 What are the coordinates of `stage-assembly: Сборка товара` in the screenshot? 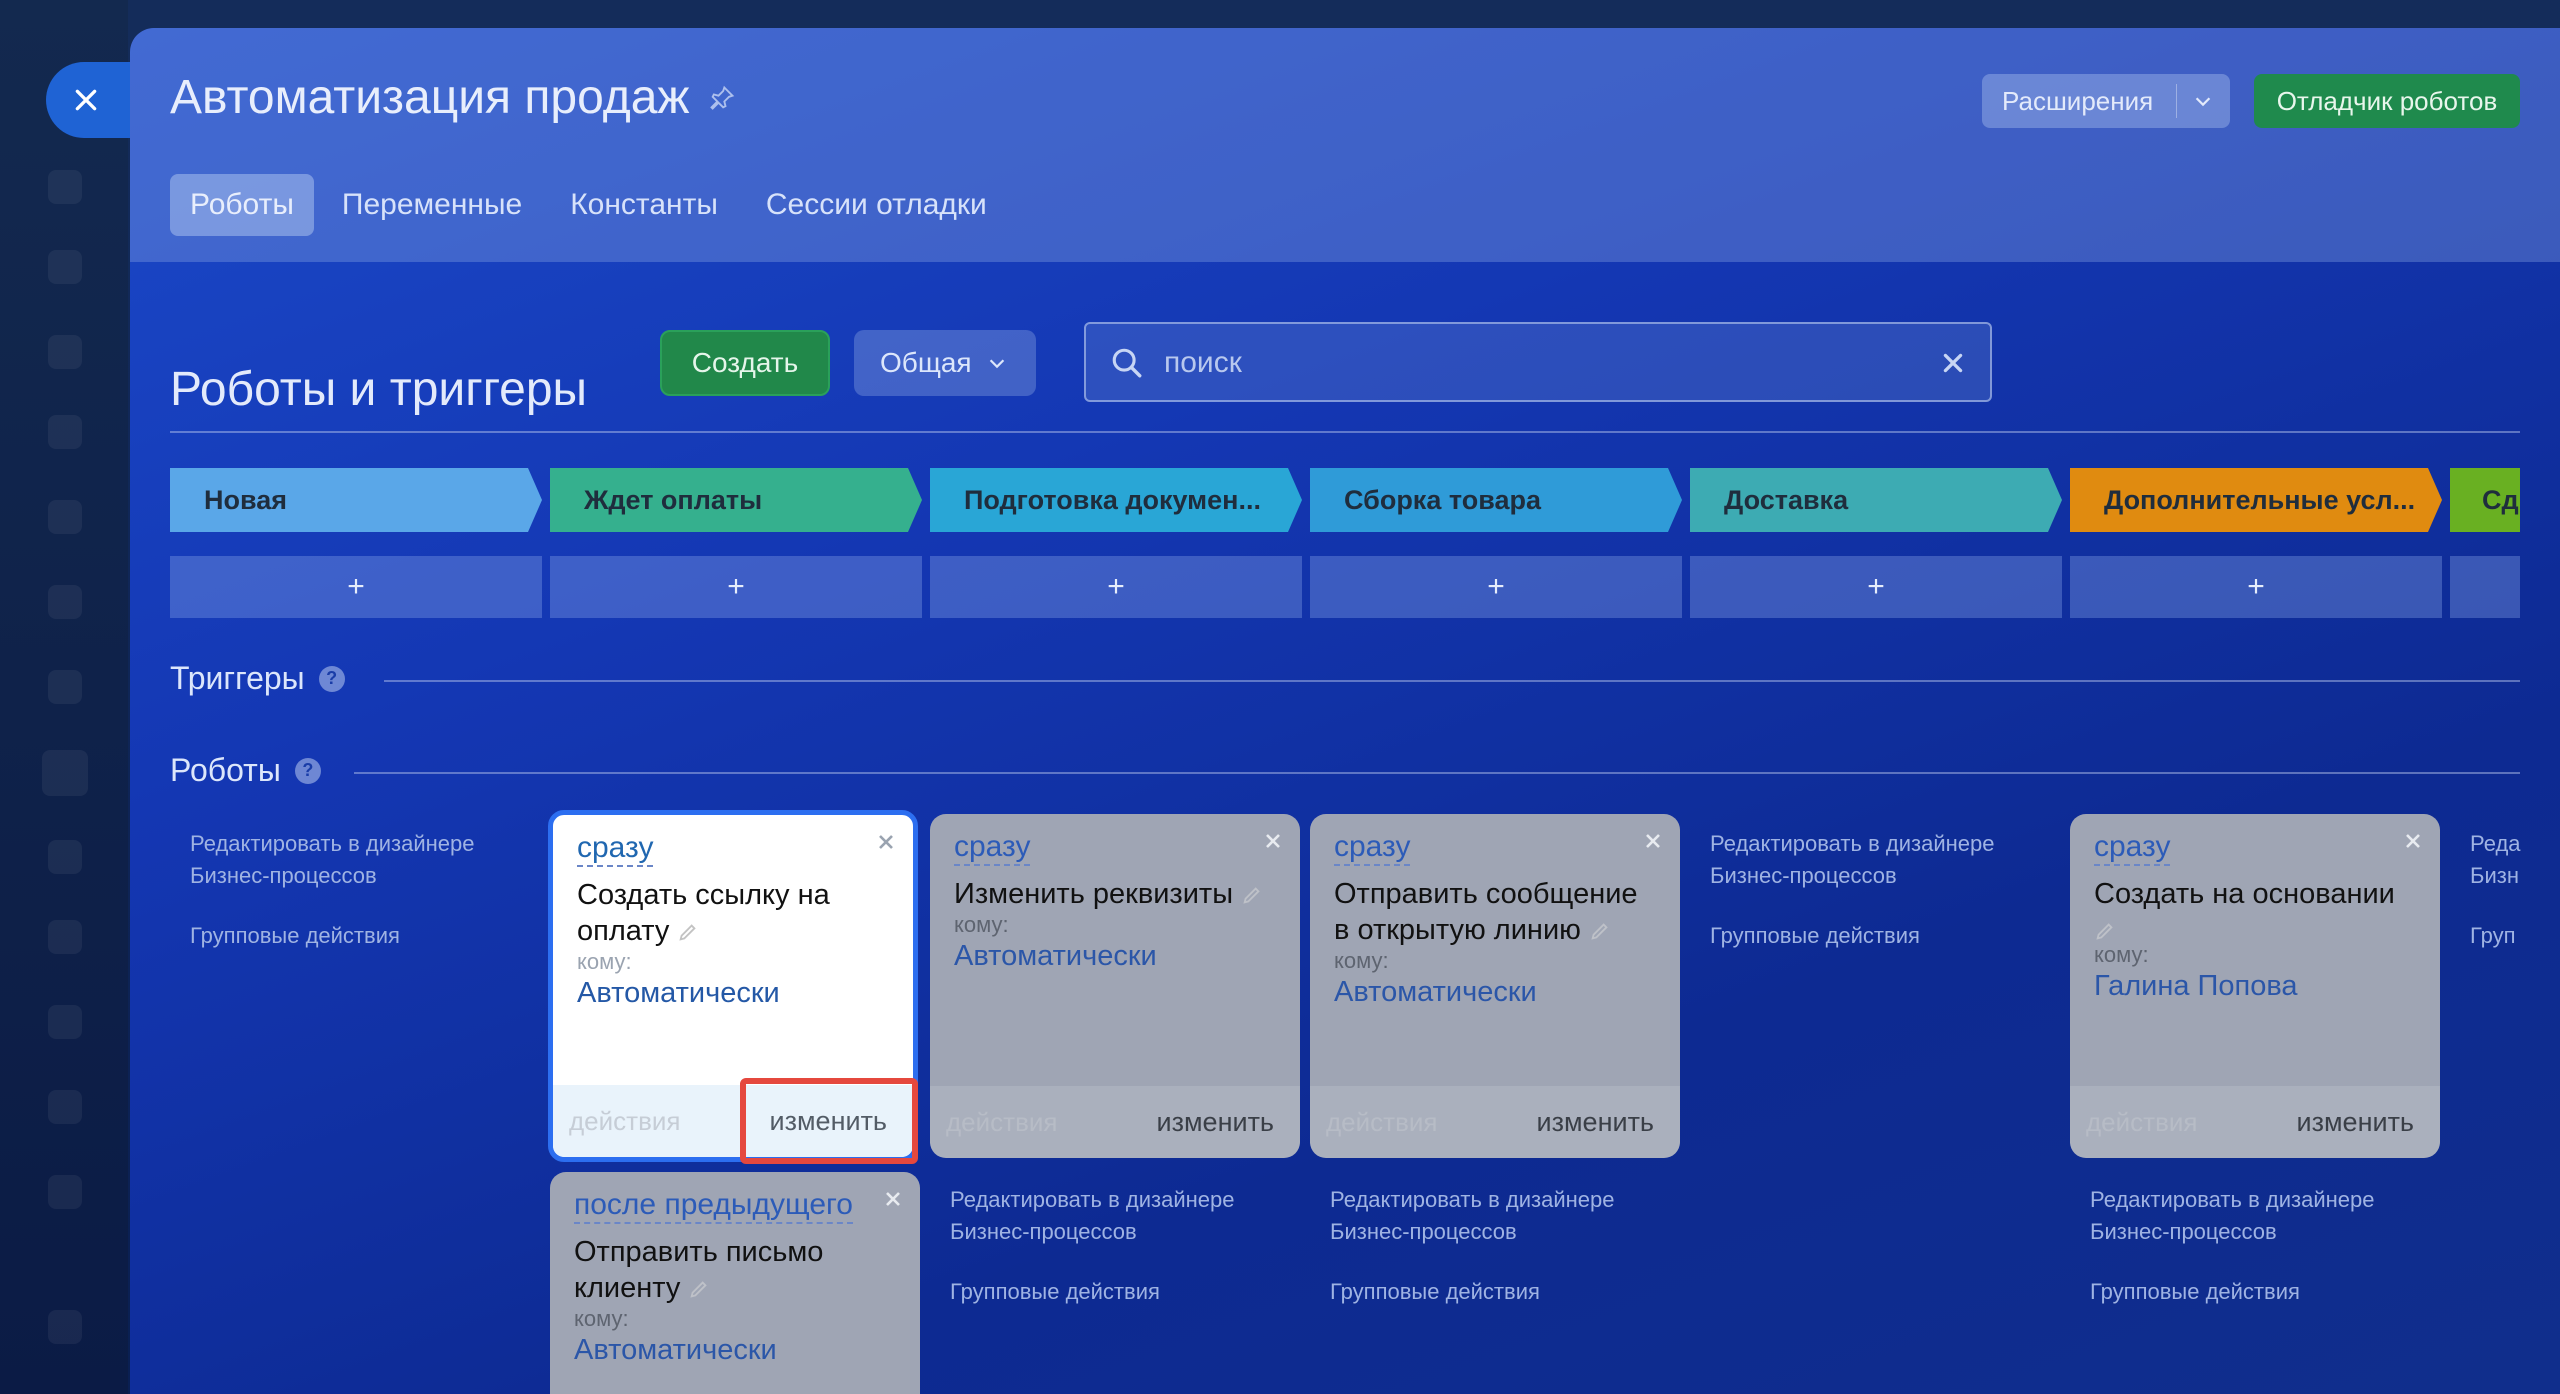 It's located at (1496, 500).